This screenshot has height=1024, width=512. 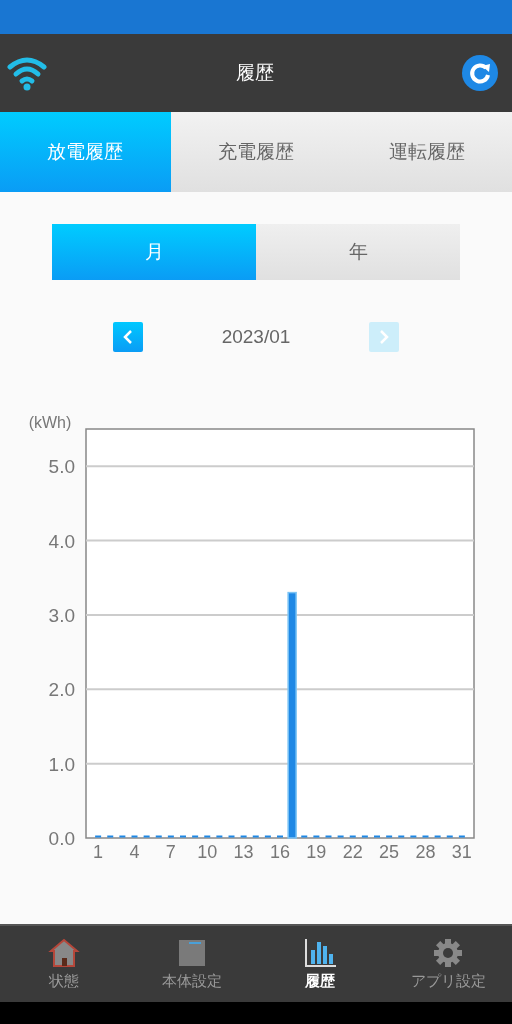 What do you see at coordinates (480, 73) in the screenshot?
I see `refresh-icon` at bounding box center [480, 73].